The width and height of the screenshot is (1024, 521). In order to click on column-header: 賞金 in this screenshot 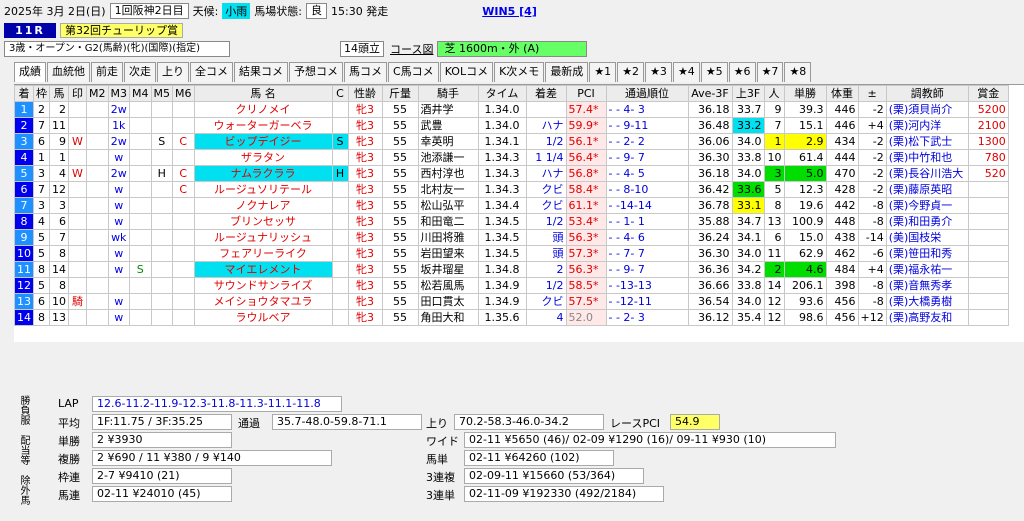, I will do `click(988, 93)`.